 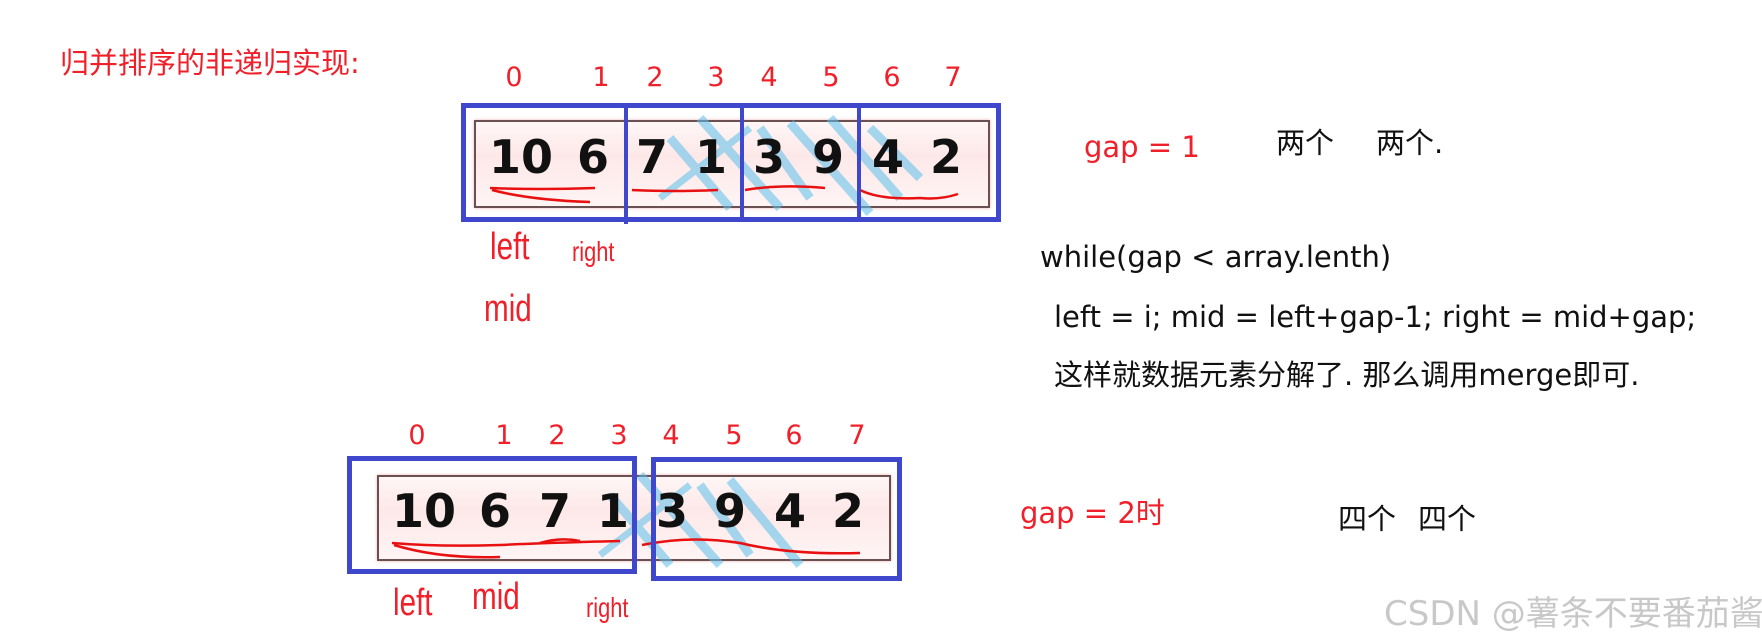 What do you see at coordinates (1410, 143) in the screenshot?
I see `group-note: 两个.` at bounding box center [1410, 143].